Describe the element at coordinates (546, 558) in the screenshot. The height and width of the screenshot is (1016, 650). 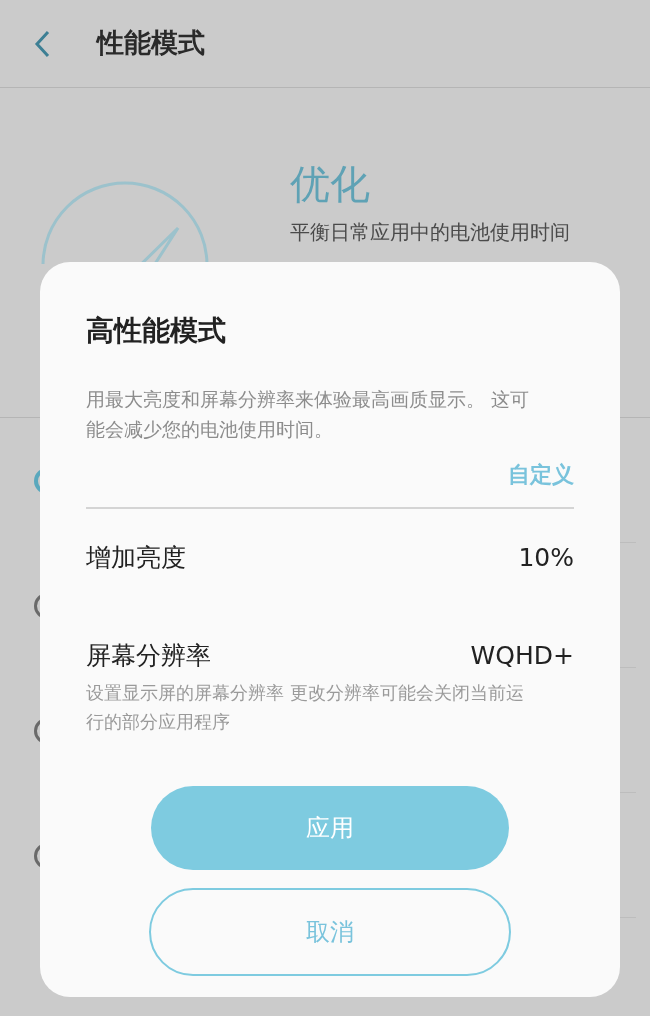
I see `setting-value: 10%` at that location.